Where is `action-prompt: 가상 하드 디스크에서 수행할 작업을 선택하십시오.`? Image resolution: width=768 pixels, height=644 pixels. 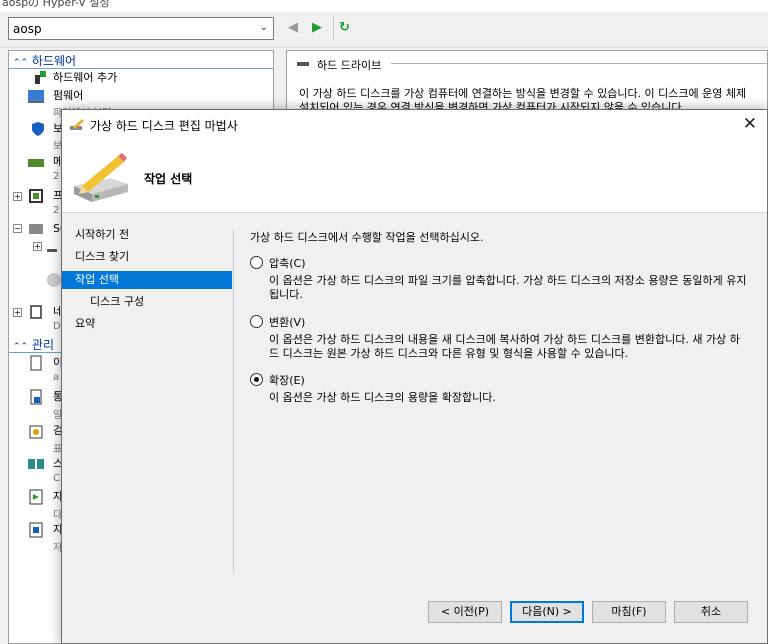
action-prompt: 가상 하드 디스크에서 수행할 작업을 선택하십시오. is located at coordinates (367, 237).